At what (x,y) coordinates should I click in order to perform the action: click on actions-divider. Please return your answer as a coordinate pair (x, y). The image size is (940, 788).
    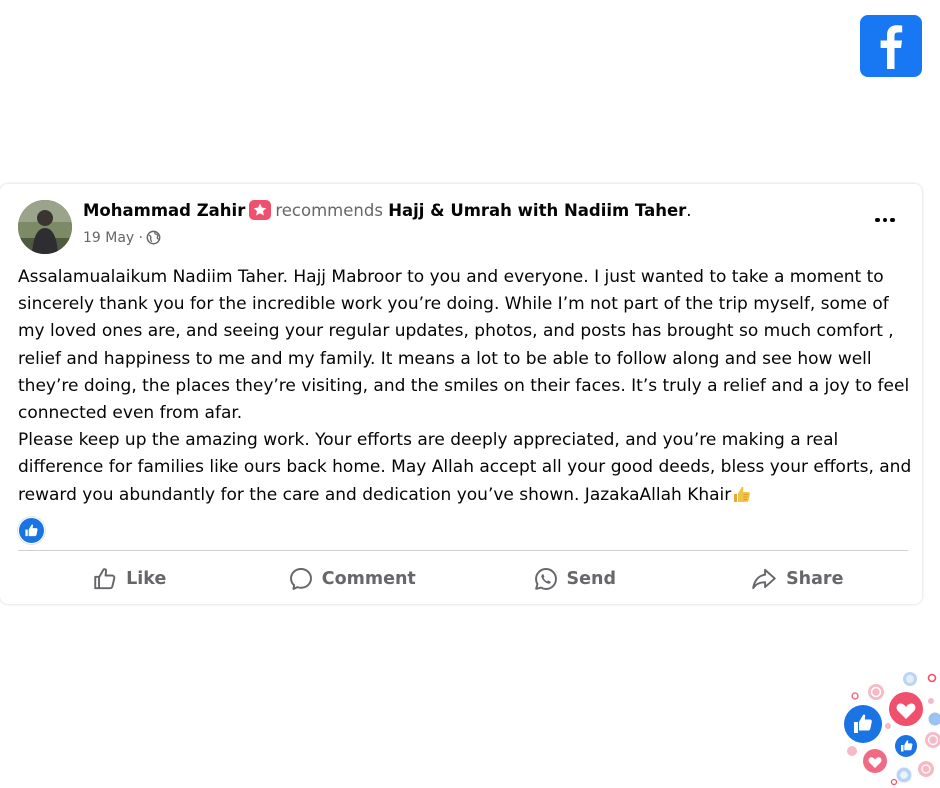
    Looking at the image, I should click on (463, 550).